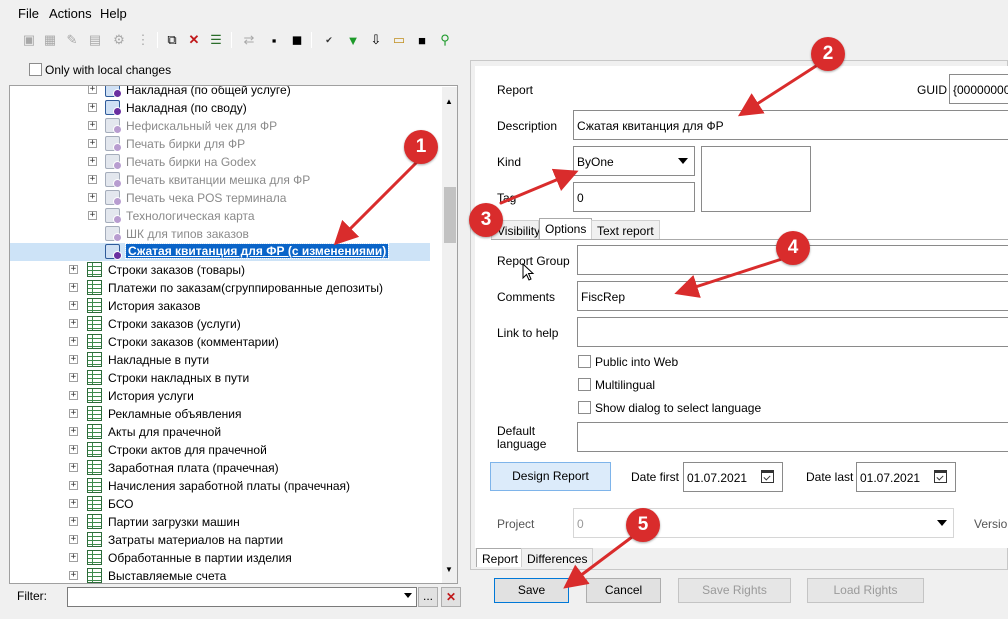 Image resolution: width=1008 pixels, height=619 pixels. Describe the element at coordinates (220, 342) in the screenshot. I see `tree-row: + Строки заказов (комментарии)` at that location.